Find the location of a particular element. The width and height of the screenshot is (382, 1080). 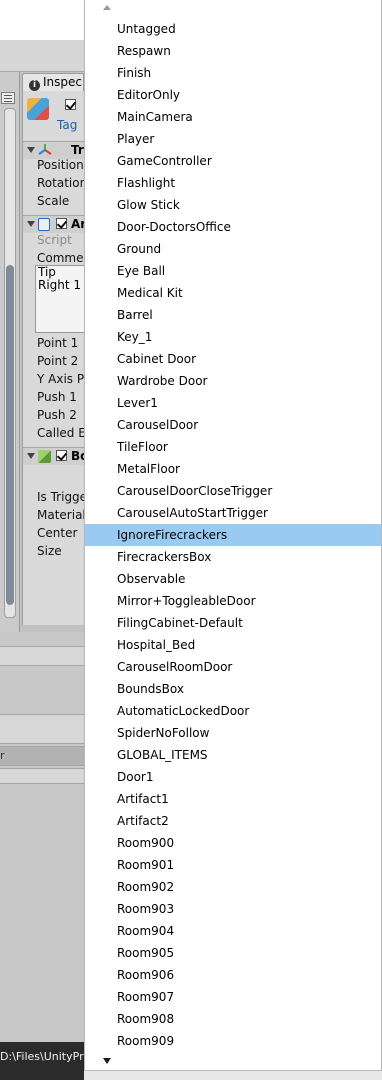

hierarchy-scrollbar-thumb is located at coordinates (10, 435).